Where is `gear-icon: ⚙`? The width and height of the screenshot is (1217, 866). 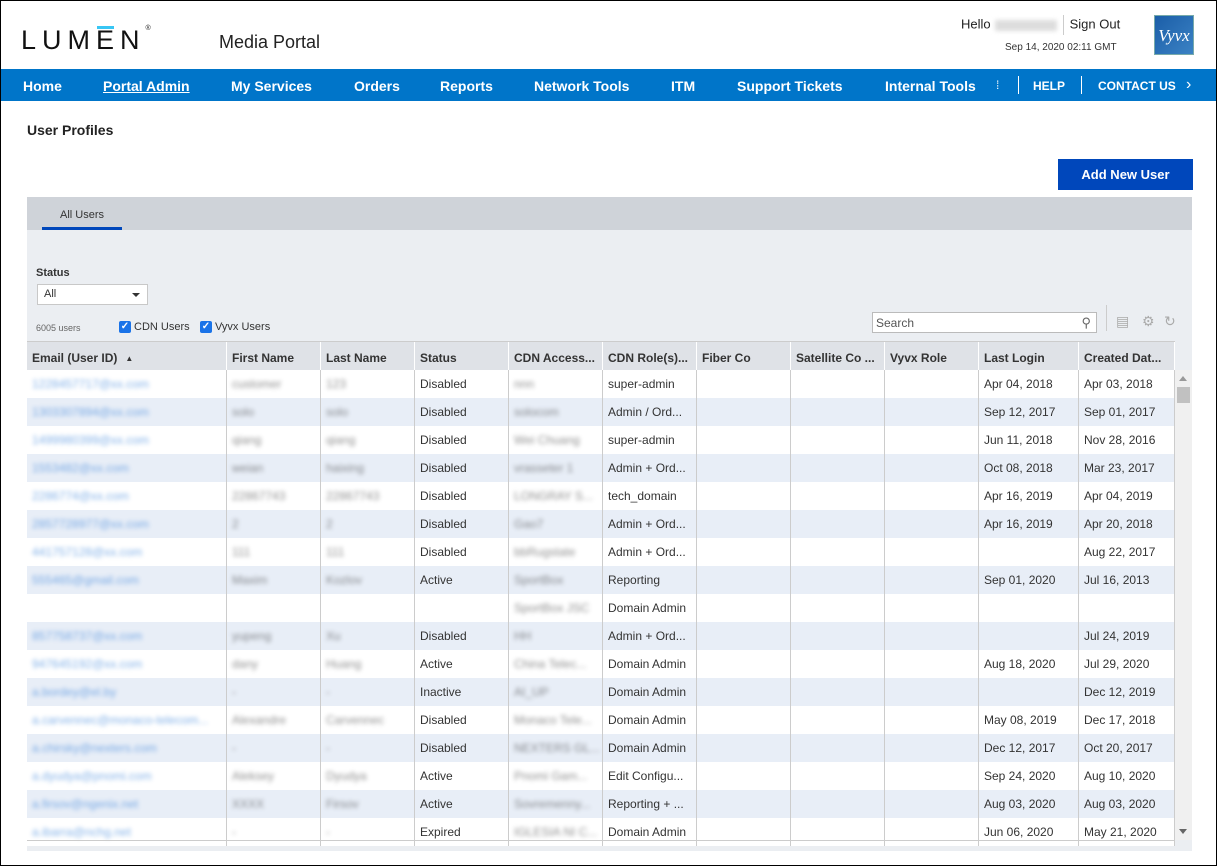 gear-icon: ⚙ is located at coordinates (1148, 321).